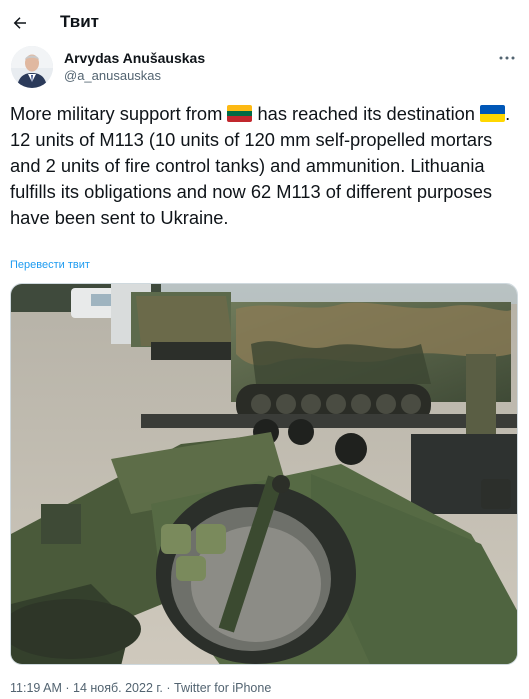  What do you see at coordinates (119, 113) in the screenshot?
I see `tweet-text-part-1: More military support from` at bounding box center [119, 113].